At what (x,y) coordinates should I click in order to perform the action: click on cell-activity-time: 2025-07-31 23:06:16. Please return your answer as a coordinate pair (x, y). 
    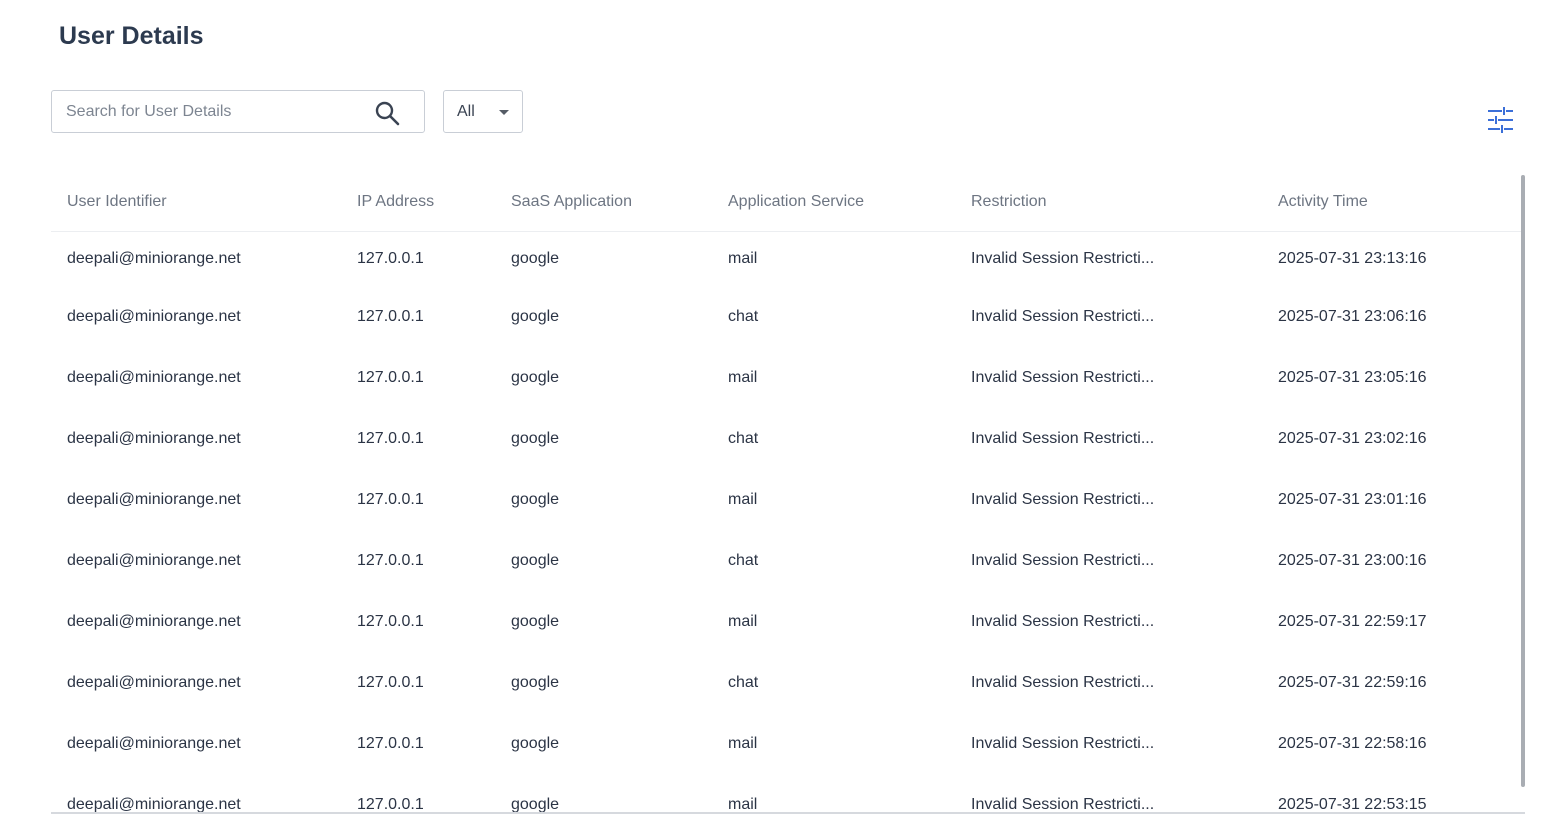
    Looking at the image, I should click on (1352, 316).